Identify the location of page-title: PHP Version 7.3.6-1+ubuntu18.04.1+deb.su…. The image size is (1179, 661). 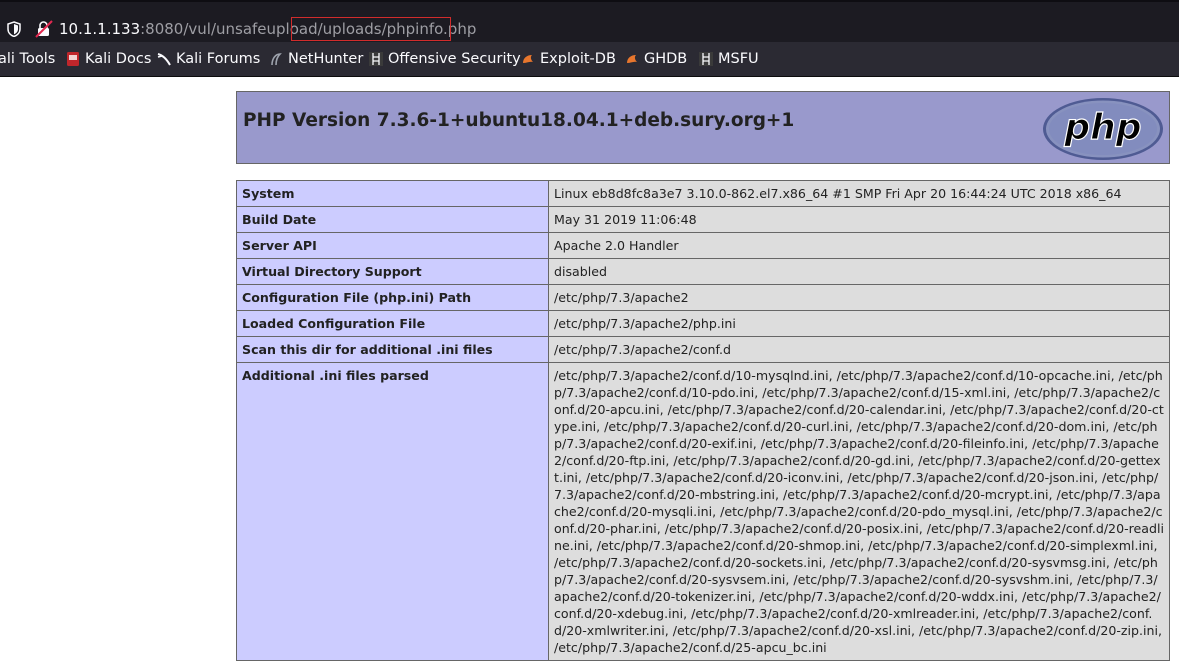
(519, 120).